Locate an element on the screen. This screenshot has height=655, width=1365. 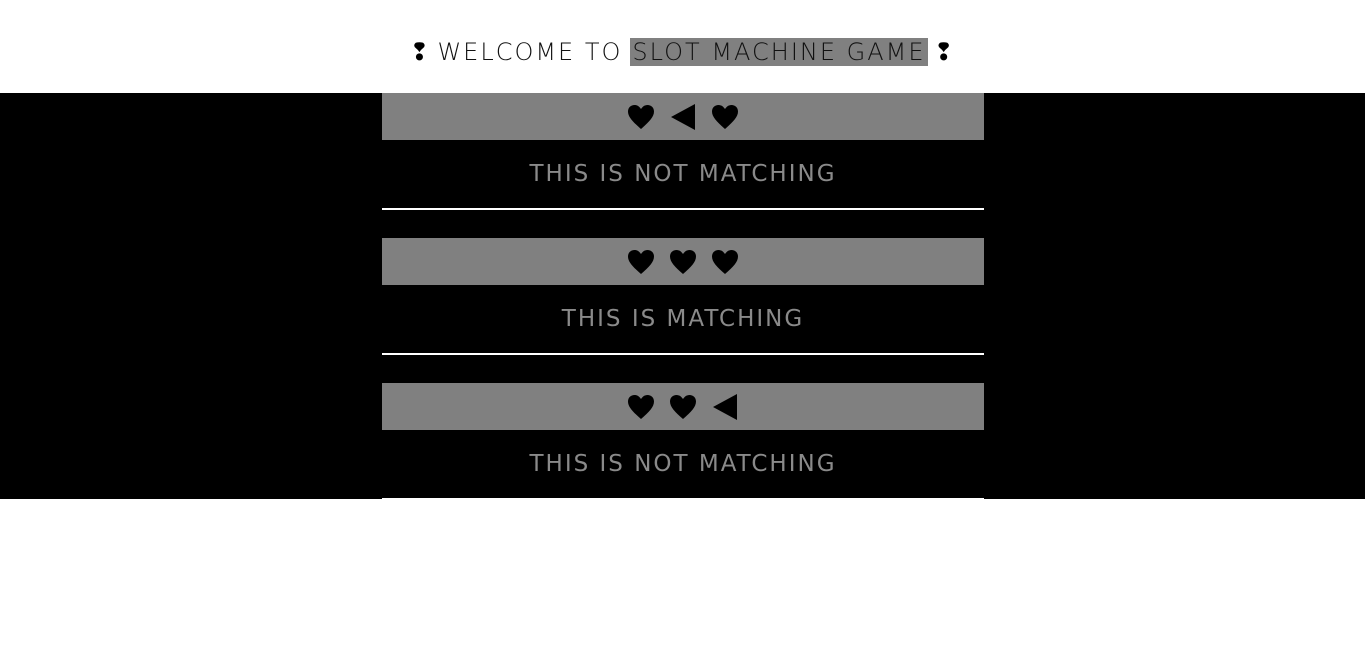
match-result-text: THIS IS MATCHING is located at coordinates (683, 320).